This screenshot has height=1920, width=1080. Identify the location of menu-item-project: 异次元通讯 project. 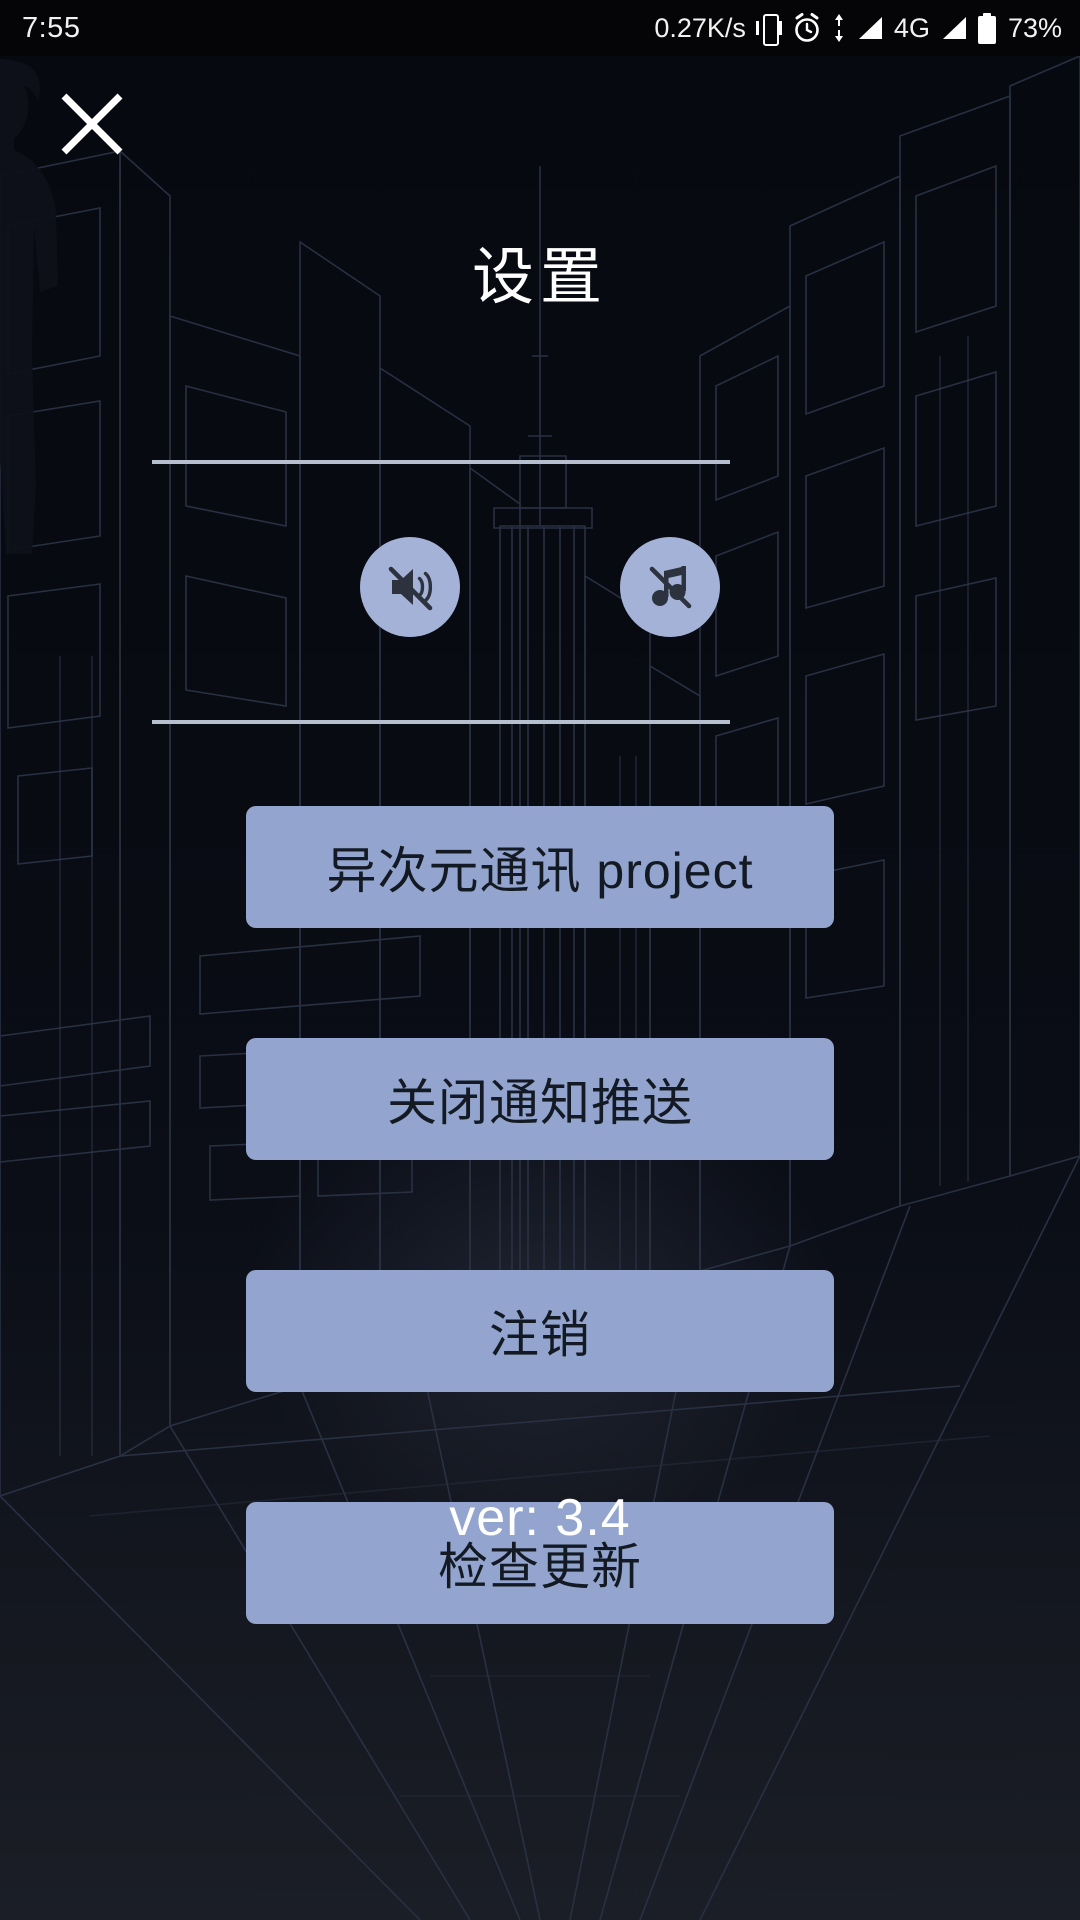
(540, 867).